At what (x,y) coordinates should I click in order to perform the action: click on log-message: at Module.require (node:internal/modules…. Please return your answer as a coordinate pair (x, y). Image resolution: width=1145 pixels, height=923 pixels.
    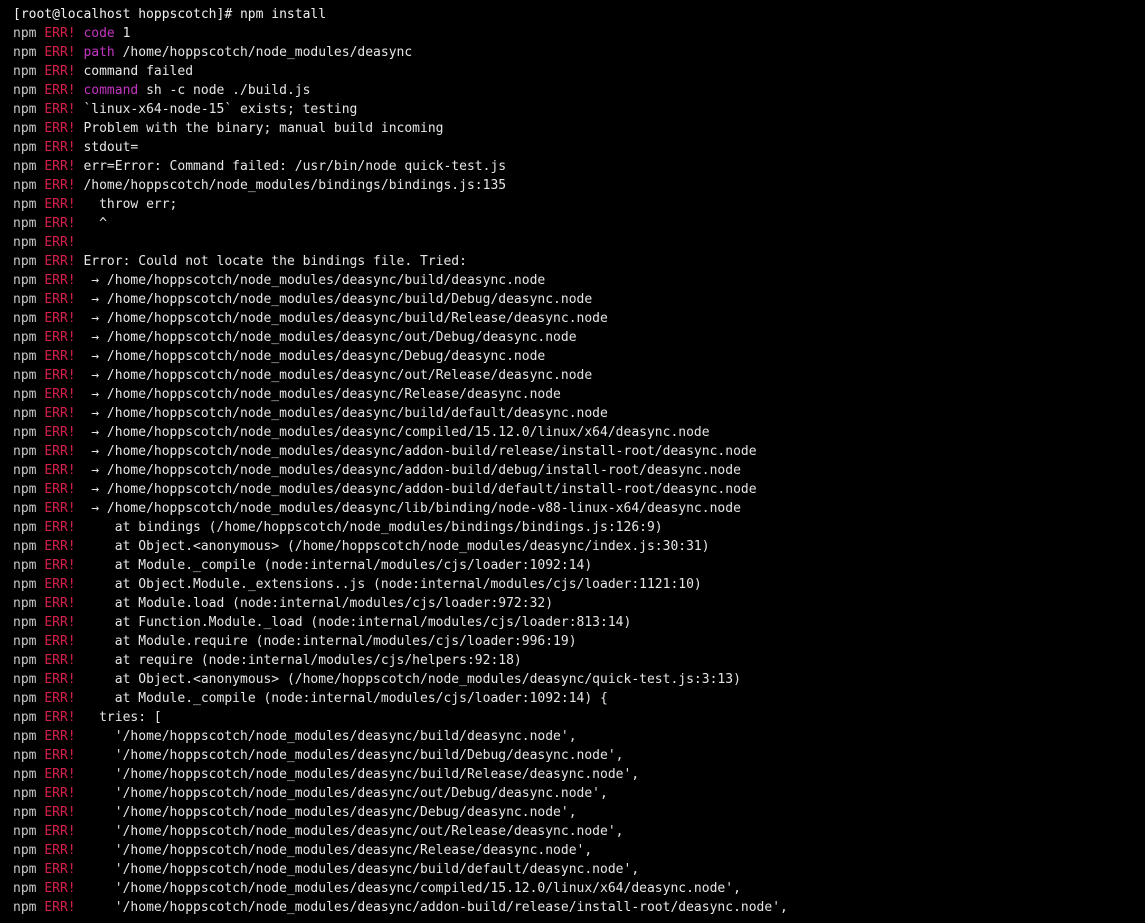
    Looking at the image, I should click on (330, 641).